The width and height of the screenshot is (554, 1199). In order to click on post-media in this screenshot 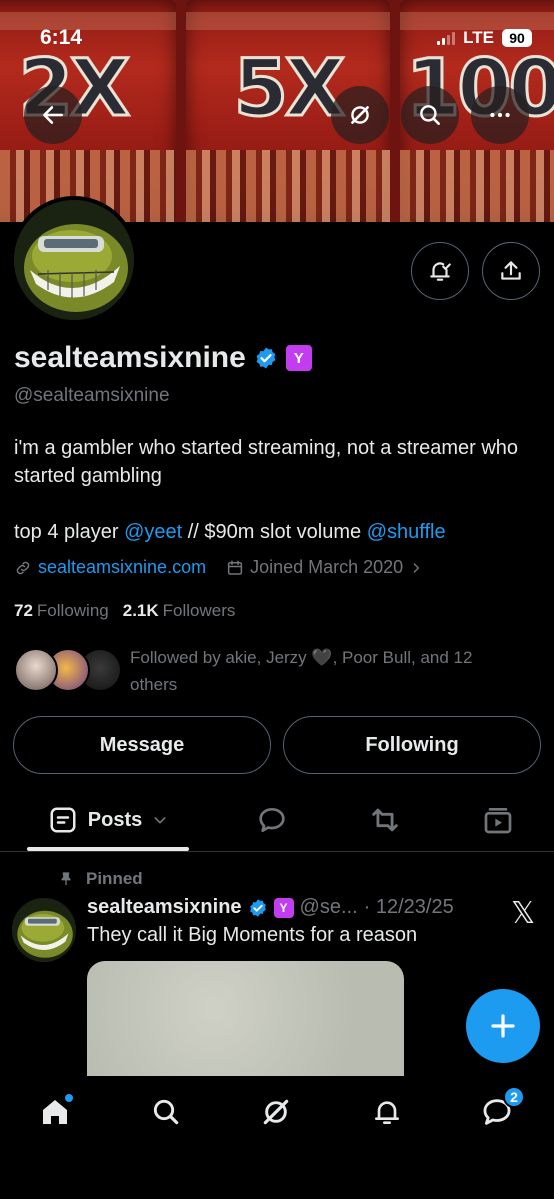, I will do `click(245, 1021)`.